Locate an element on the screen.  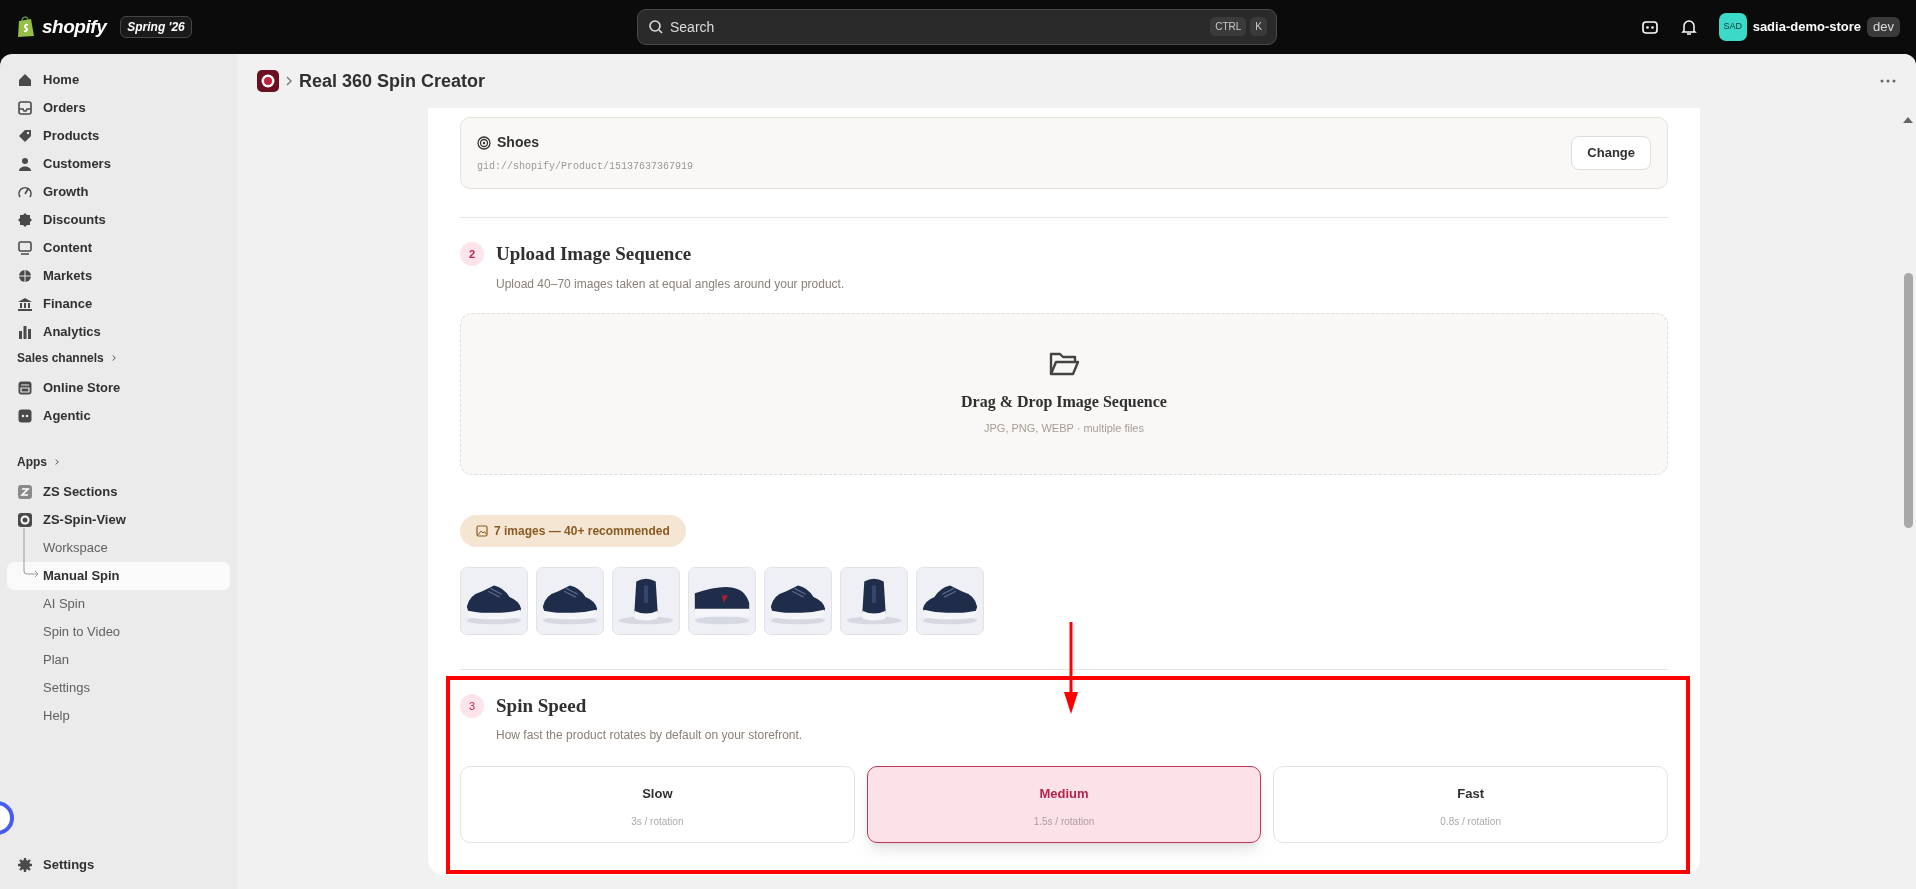
option-detail: 1.5s / rotation is located at coordinates (1064, 821).